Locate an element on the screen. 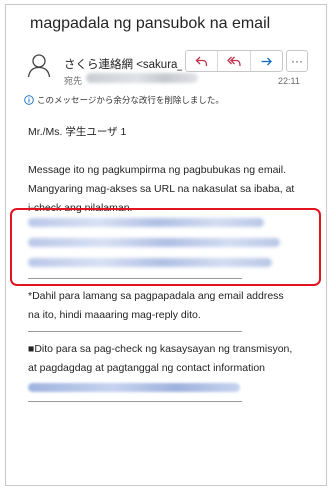  reply-all-button is located at coordinates (234, 61).